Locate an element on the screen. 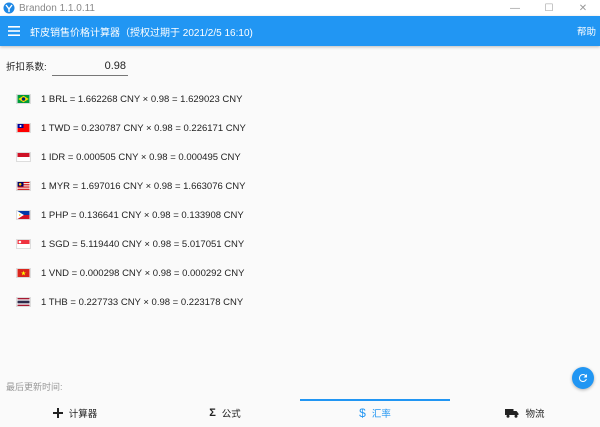  indonesia-flag-icon is located at coordinates (23, 157).